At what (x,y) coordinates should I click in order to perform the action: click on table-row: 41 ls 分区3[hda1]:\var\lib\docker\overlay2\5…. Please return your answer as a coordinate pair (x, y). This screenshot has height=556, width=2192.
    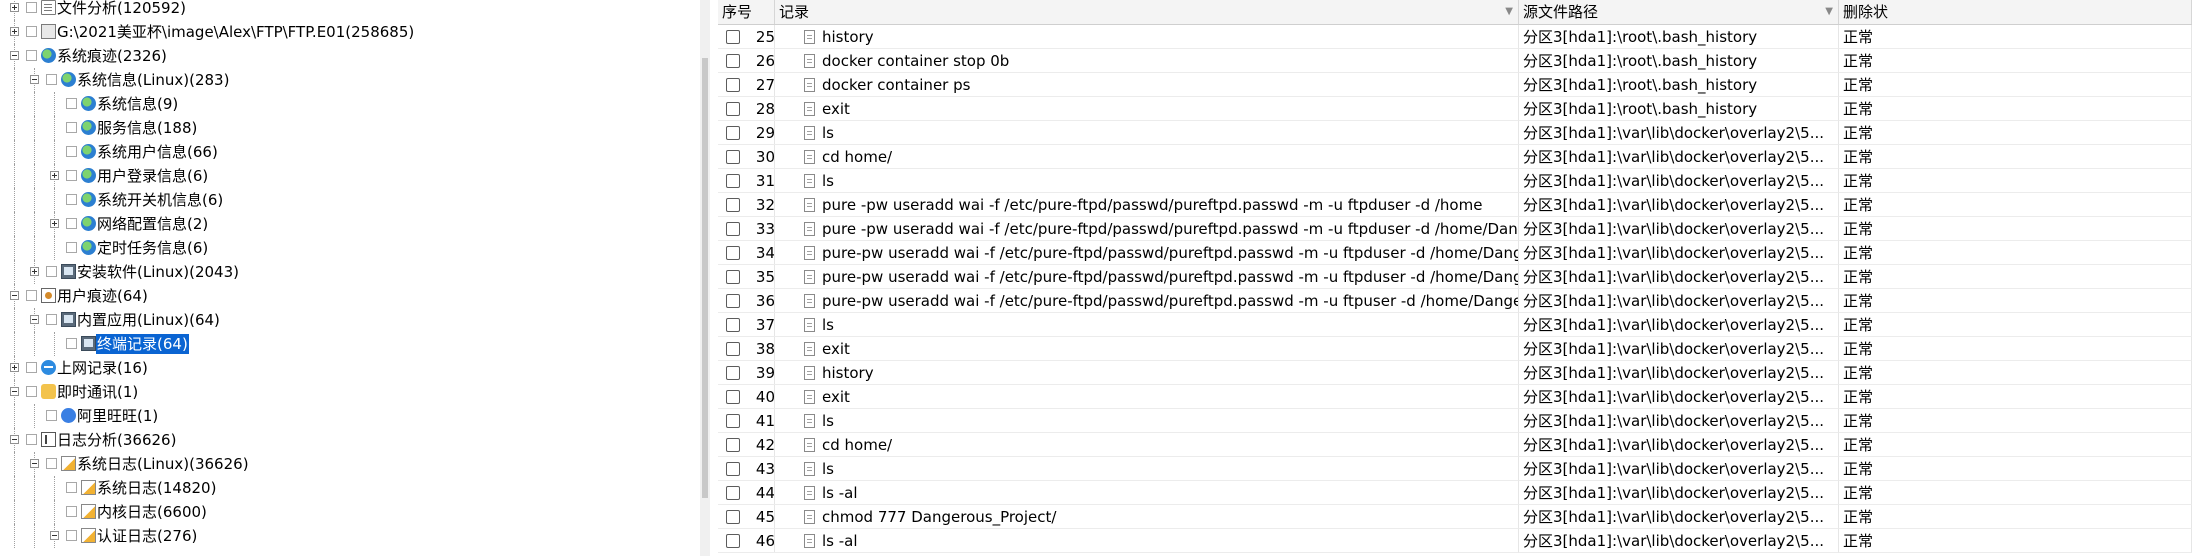
    Looking at the image, I should click on (1455, 421).